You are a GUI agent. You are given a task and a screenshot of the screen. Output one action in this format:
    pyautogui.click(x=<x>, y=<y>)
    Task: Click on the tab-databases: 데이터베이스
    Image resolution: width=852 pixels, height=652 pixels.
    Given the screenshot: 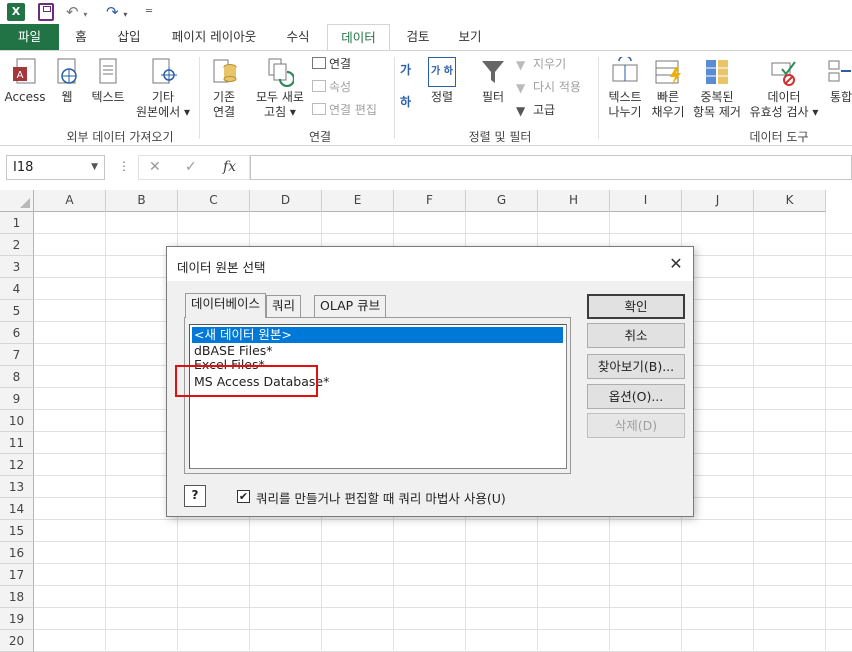 What is the action you would take?
    pyautogui.click(x=226, y=305)
    